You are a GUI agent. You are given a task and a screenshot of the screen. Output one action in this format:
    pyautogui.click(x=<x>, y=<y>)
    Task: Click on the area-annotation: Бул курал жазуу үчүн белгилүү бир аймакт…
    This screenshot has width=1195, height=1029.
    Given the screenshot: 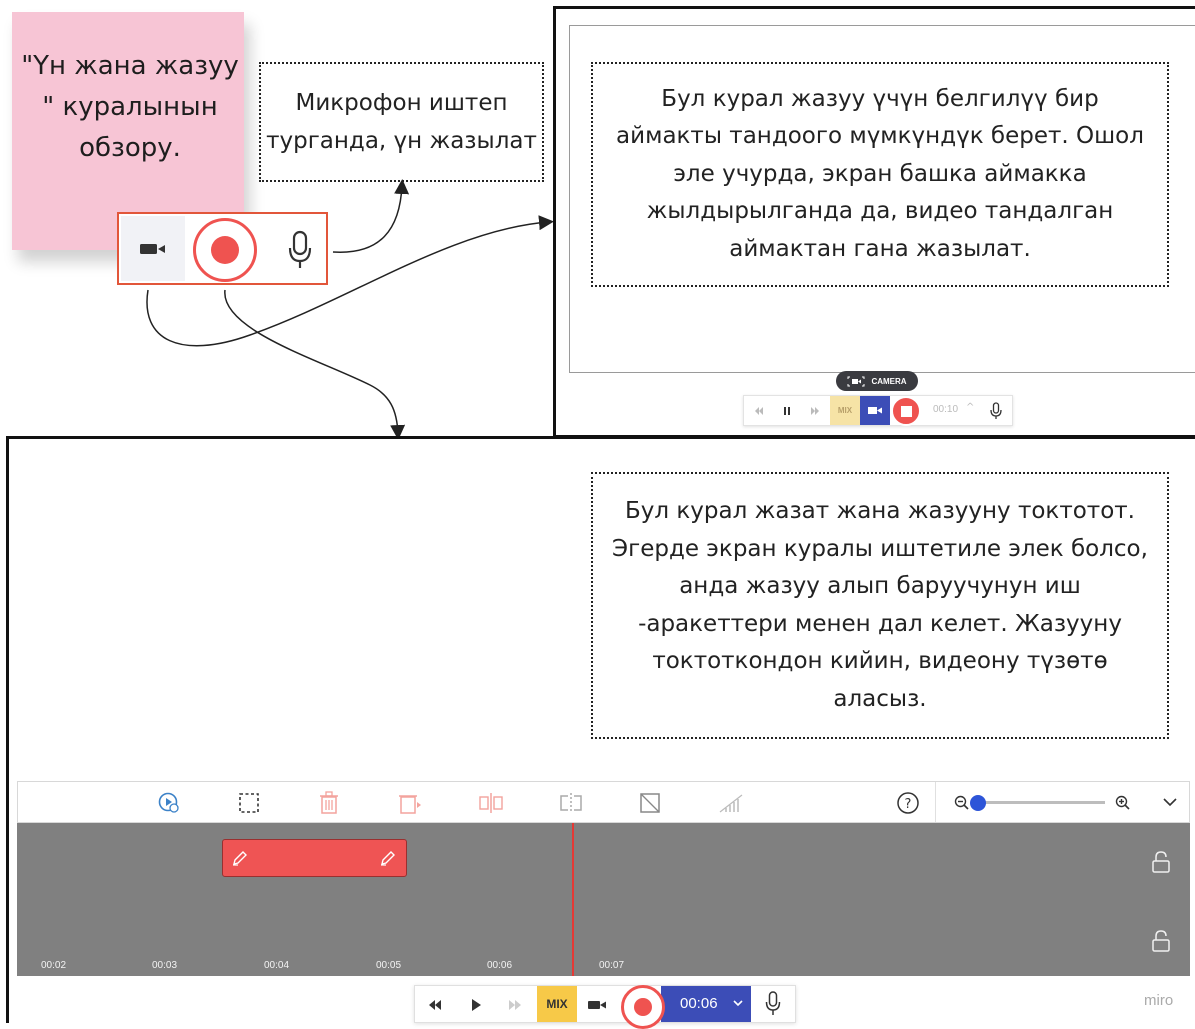 What is the action you would take?
    pyautogui.click(x=880, y=174)
    